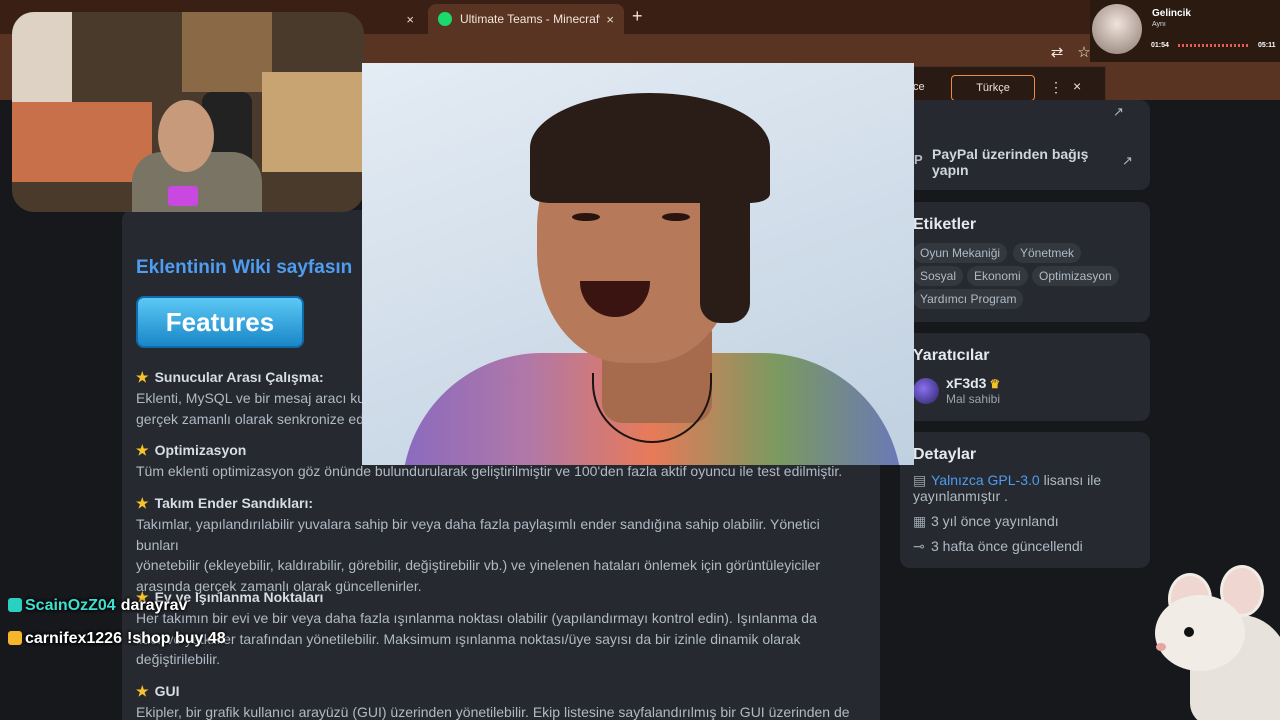 Image resolution: width=1280 pixels, height=720 pixels. What do you see at coordinates (530, 19) in the screenshot?
I see `tab-title: Ultimate Teams - Minecraft Ekle` at bounding box center [530, 19].